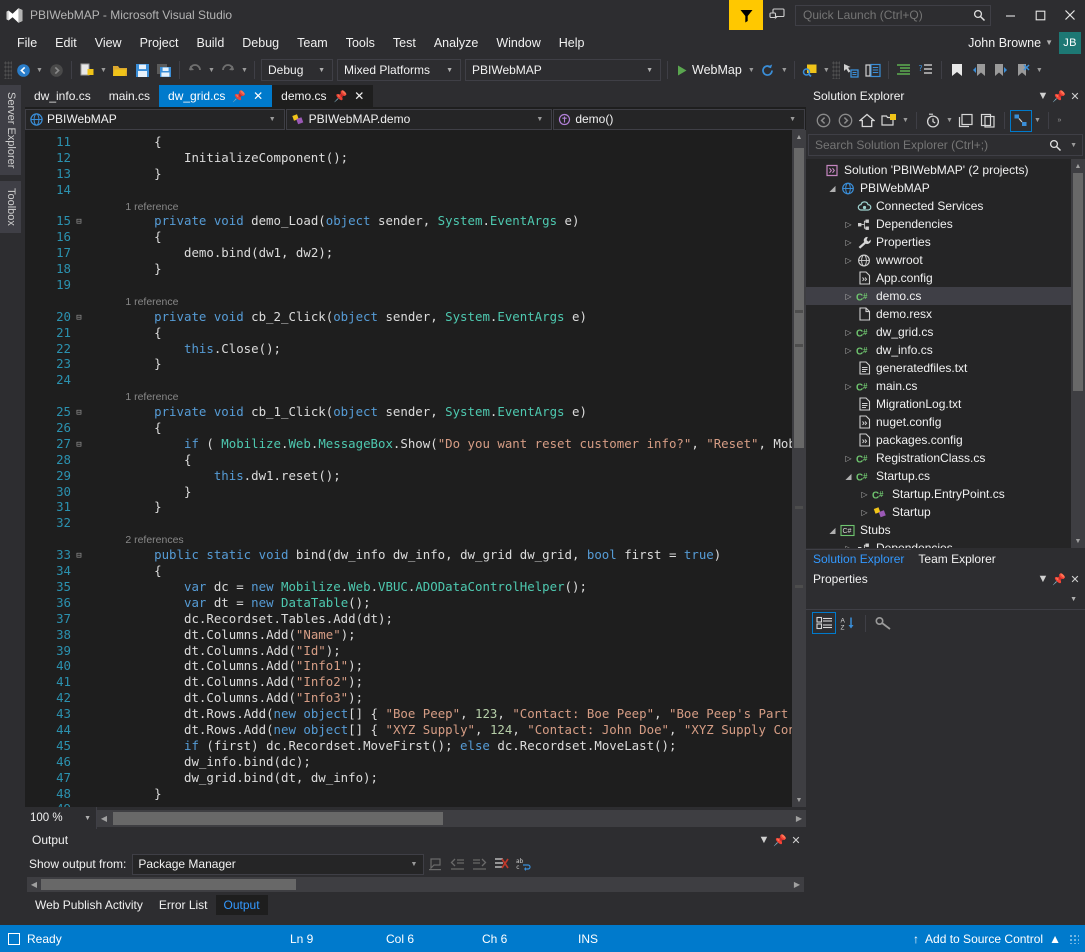 This screenshot has width=1085, height=952. Describe the element at coordinates (210, 43) in the screenshot. I see `menu-build: Build` at that location.